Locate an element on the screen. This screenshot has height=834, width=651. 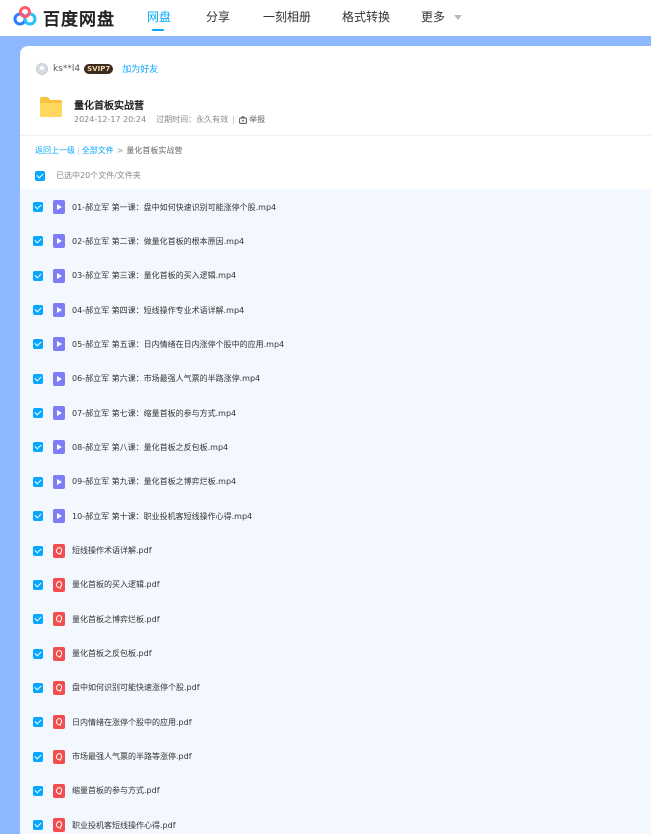
file-name: 03-郝立军 第三课：量化首板的买入逻辑.mp4 is located at coordinates (154, 275).